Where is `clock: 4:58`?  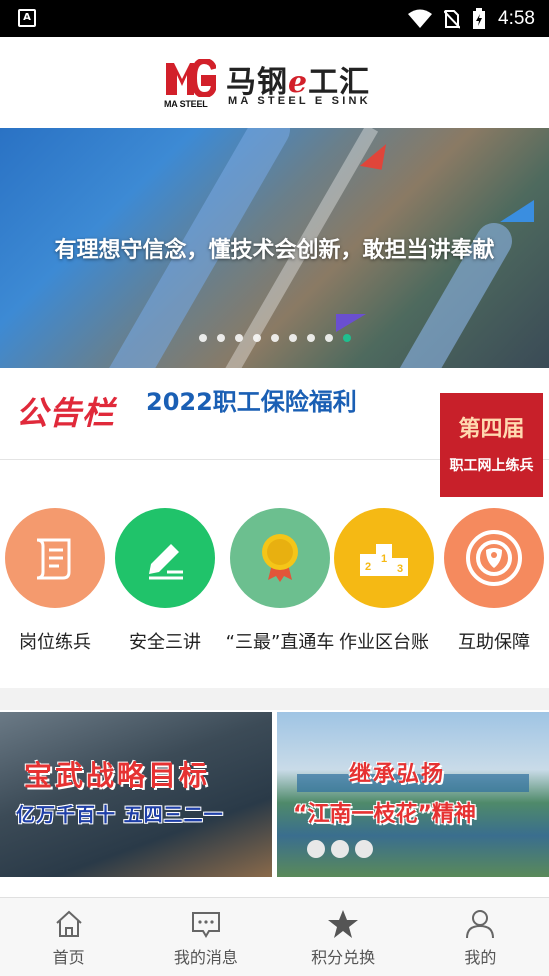 clock: 4:58 is located at coordinates (516, 18).